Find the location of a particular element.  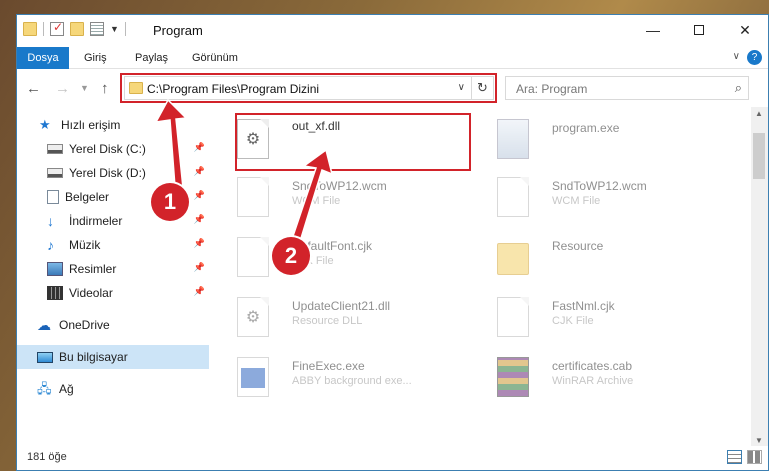

callout-arrows is located at coordinates (244, 173).